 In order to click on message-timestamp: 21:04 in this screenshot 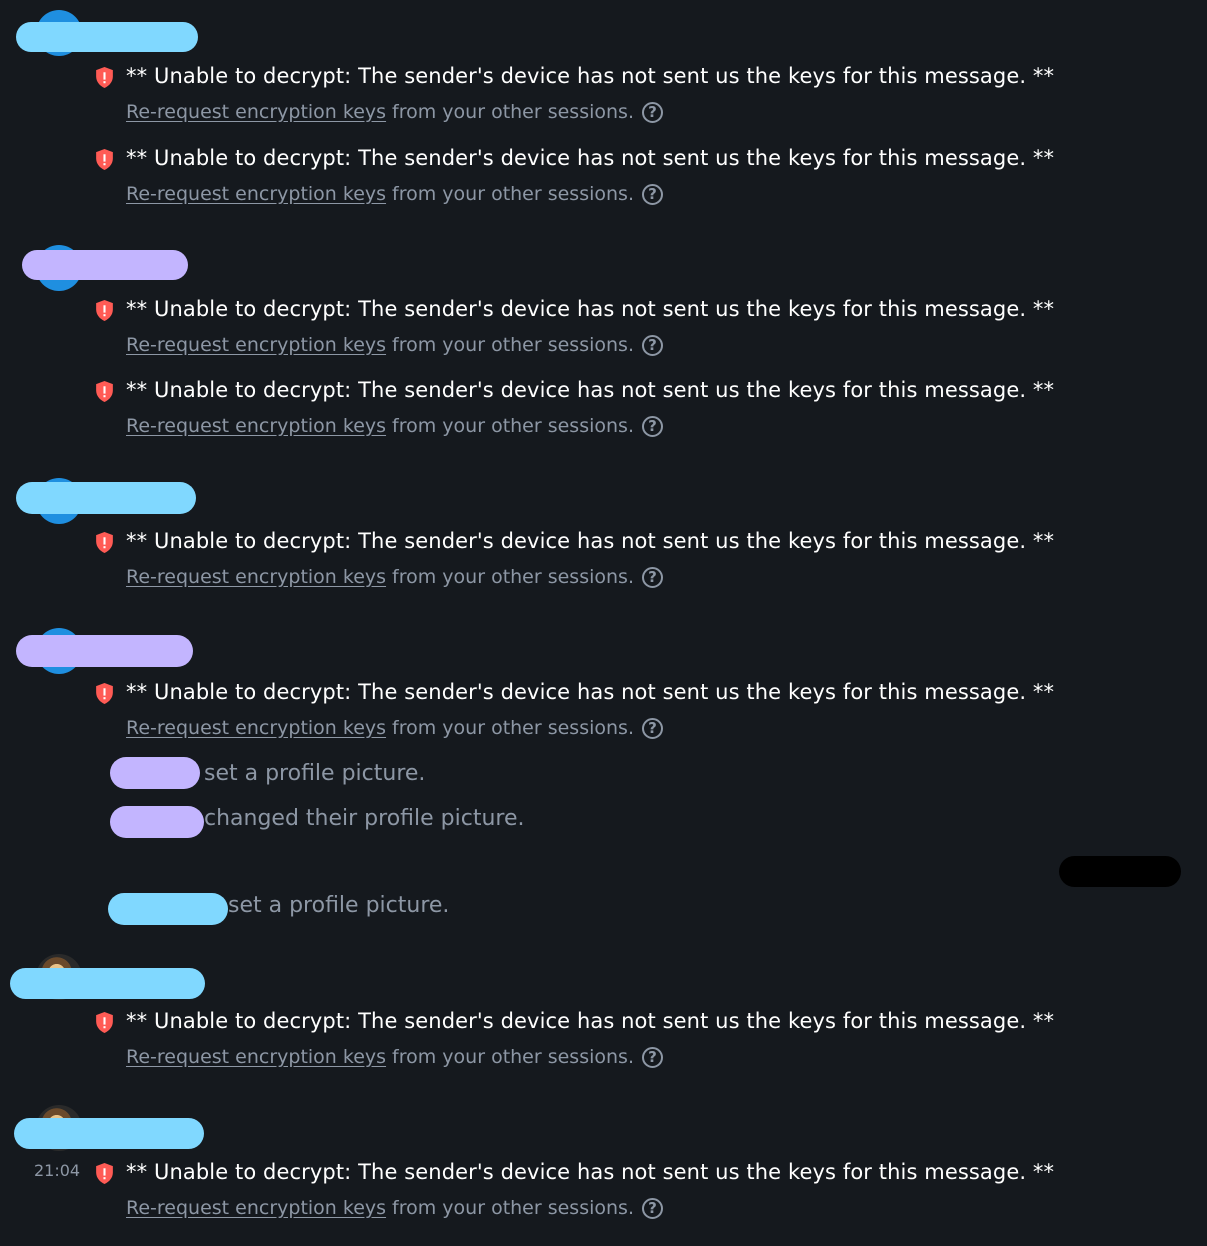, I will do `click(57, 1170)`.